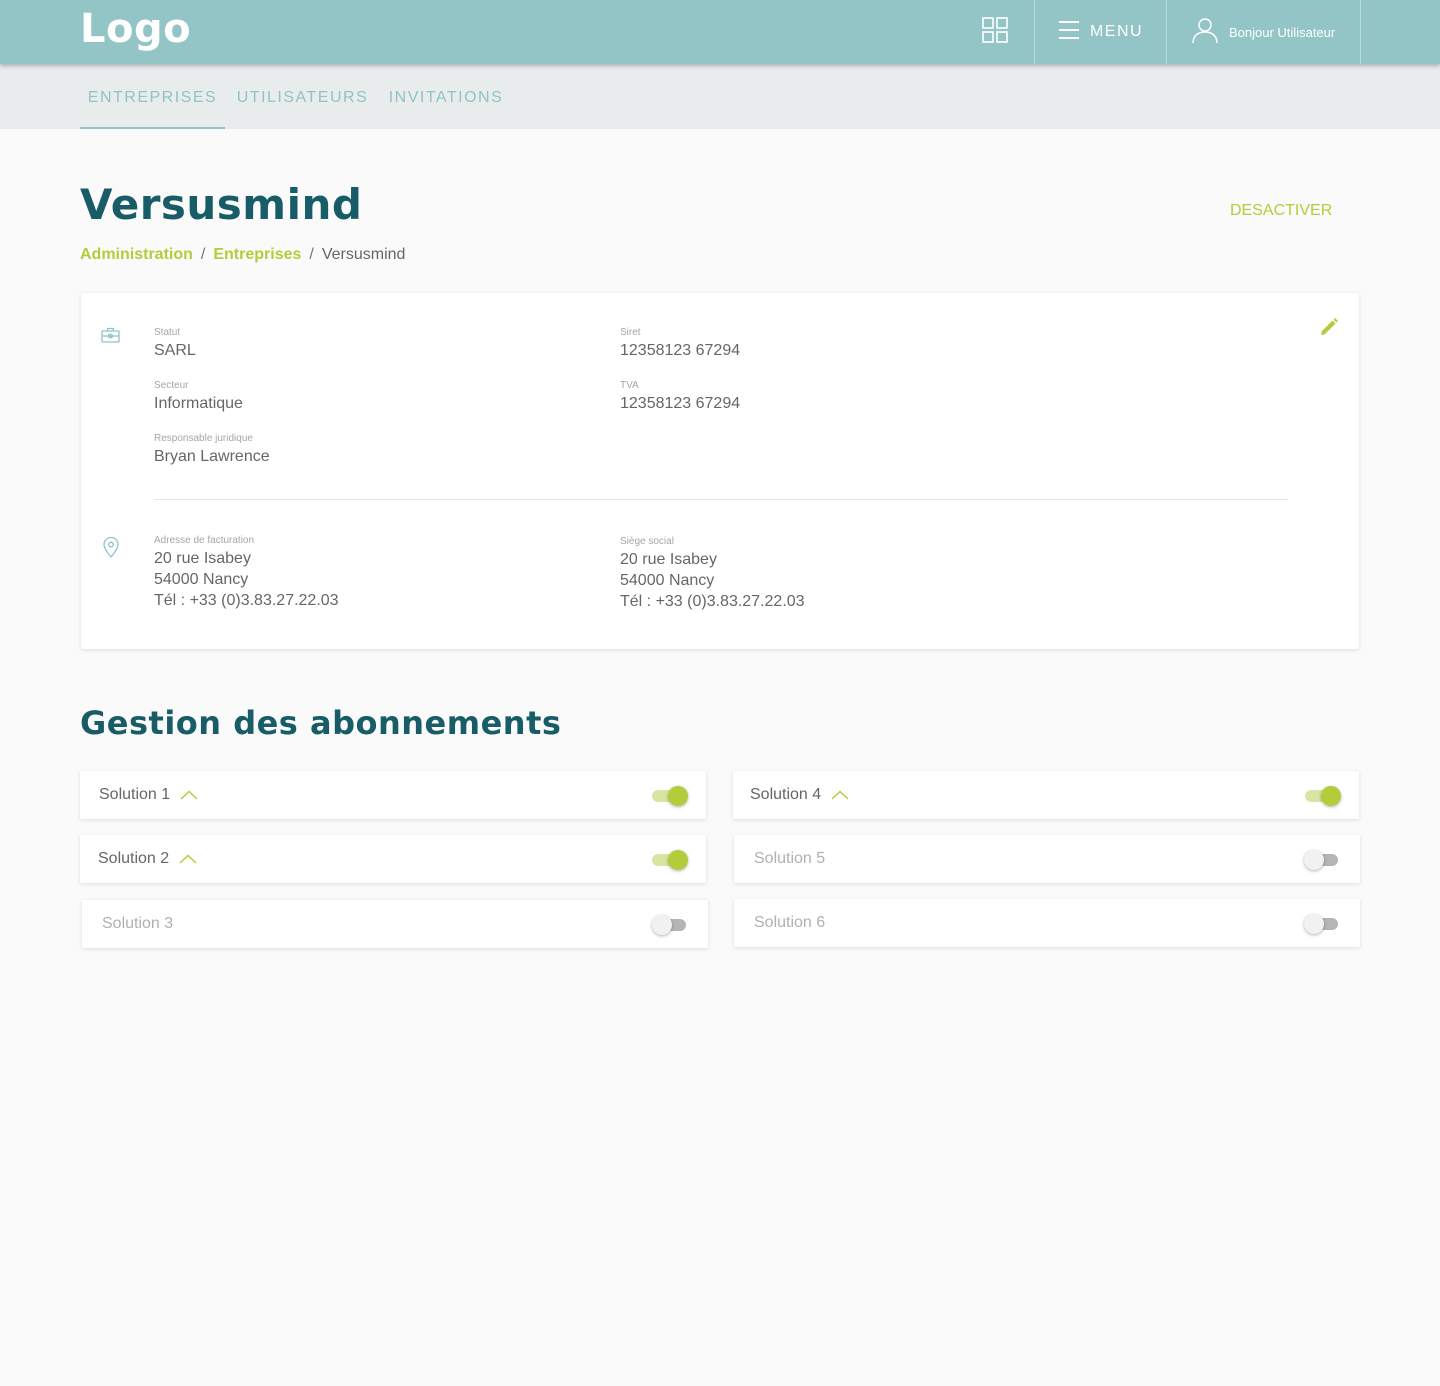  Describe the element at coordinates (257, 254) in the screenshot. I see `breadcrumb-entreprises: Entreprises` at that location.